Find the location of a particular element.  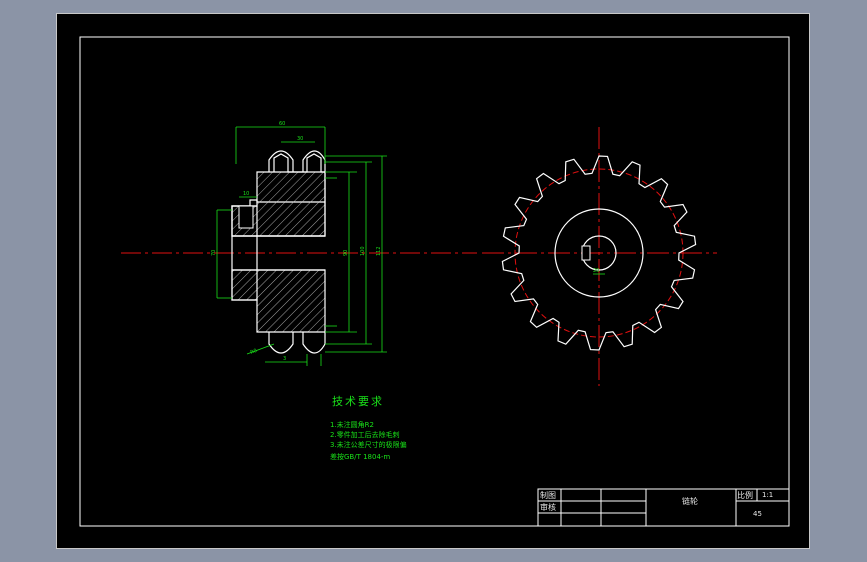

dim-bottom-small: 3 is located at coordinates (284, 359).